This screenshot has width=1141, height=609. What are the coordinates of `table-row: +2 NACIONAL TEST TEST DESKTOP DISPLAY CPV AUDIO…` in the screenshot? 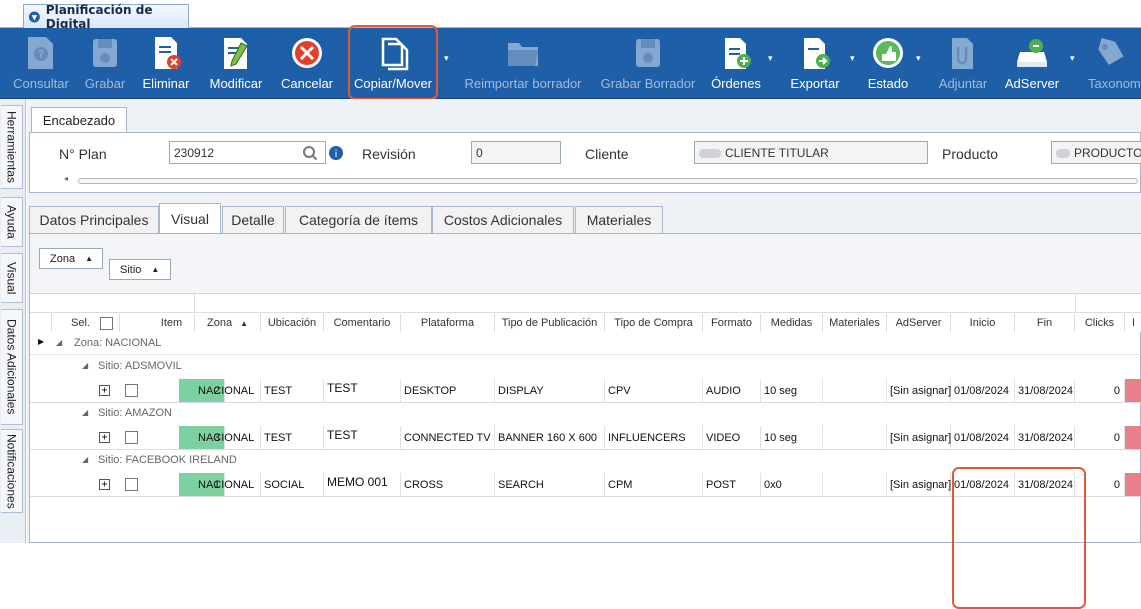 It's located at (585, 391).